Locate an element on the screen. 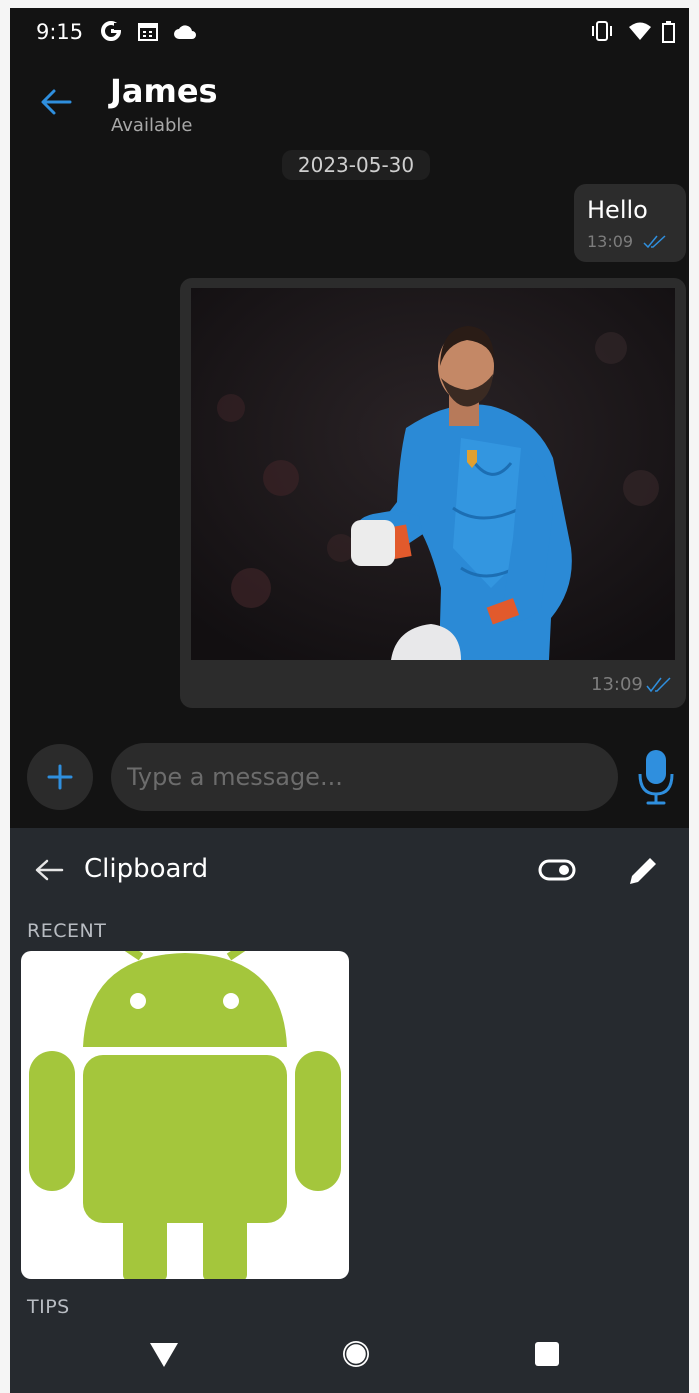 The height and width of the screenshot is (1393, 699). nav-recents-icon is located at coordinates (547, 1354).